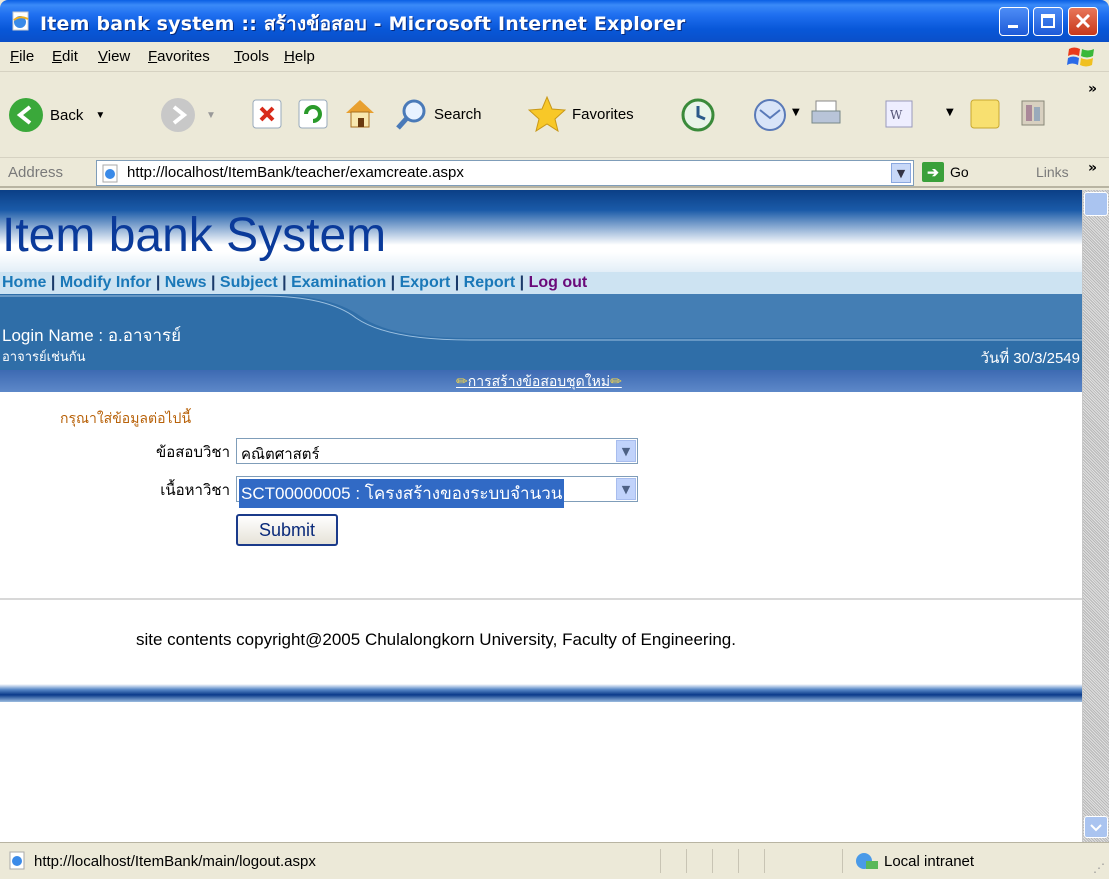 Image resolution: width=1109 pixels, height=879 pixels. Describe the element at coordinates (179, 56) in the screenshot. I see `menu-favorites: Favorites` at that location.